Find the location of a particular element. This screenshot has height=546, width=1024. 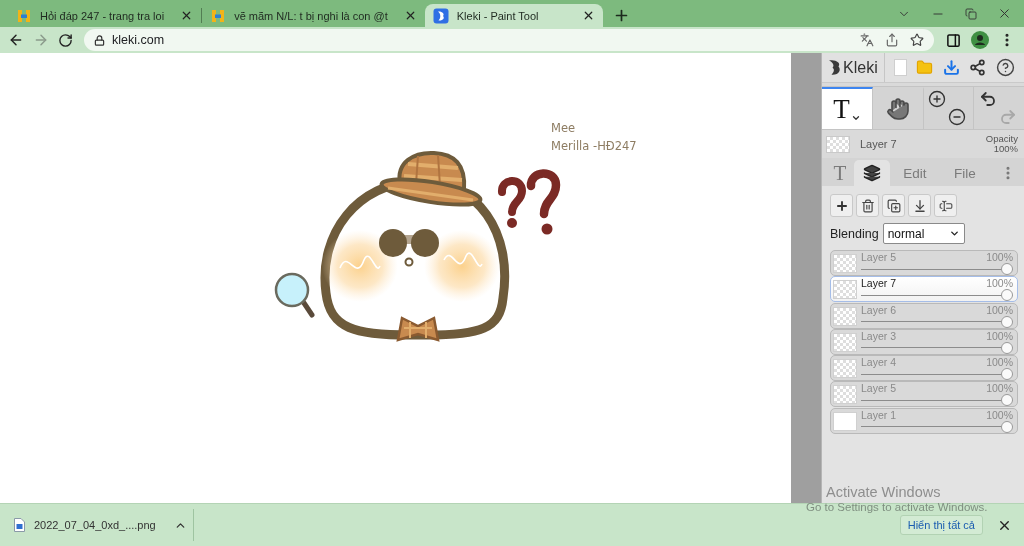

help-icon is located at coordinates (1006, 67).